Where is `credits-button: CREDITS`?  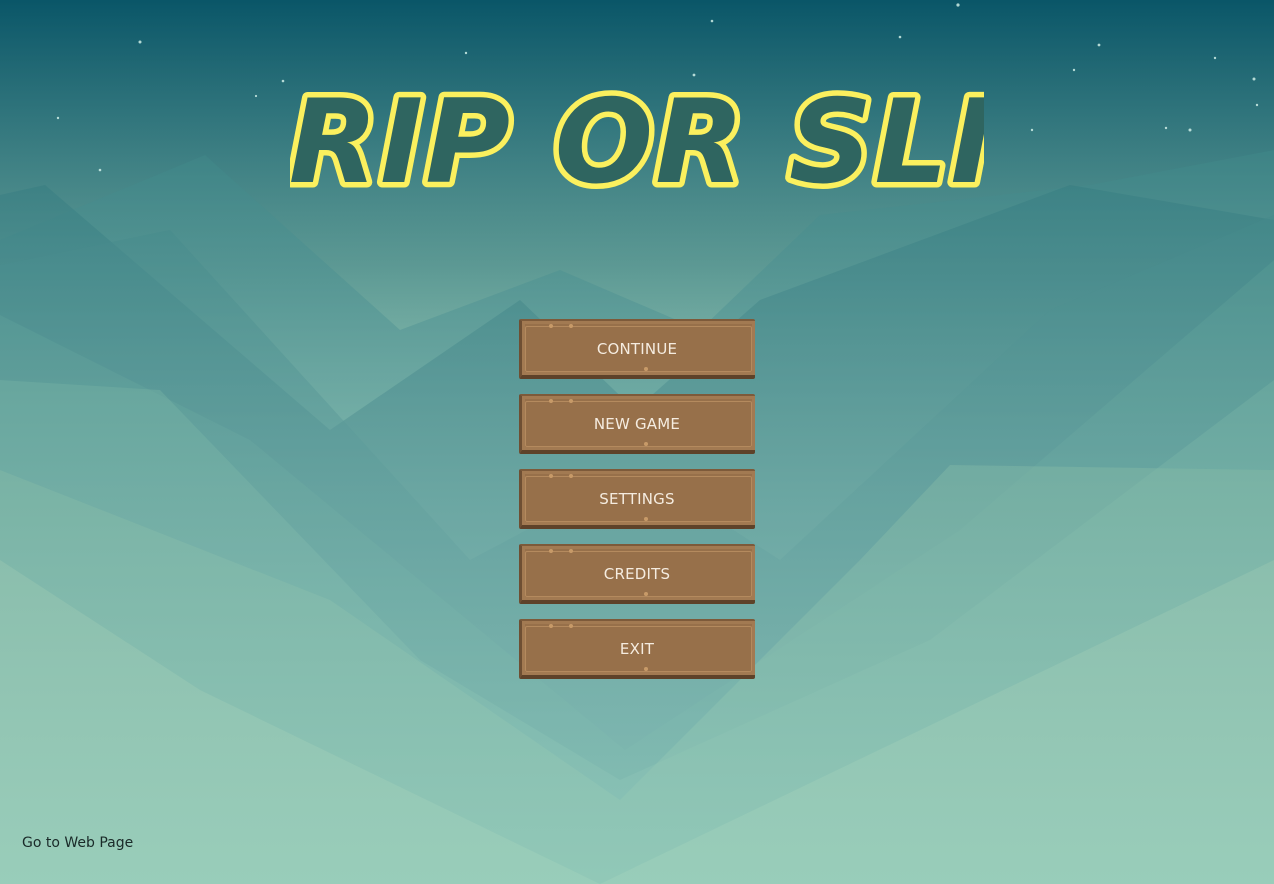
credits-button: CREDITS is located at coordinates (637, 574).